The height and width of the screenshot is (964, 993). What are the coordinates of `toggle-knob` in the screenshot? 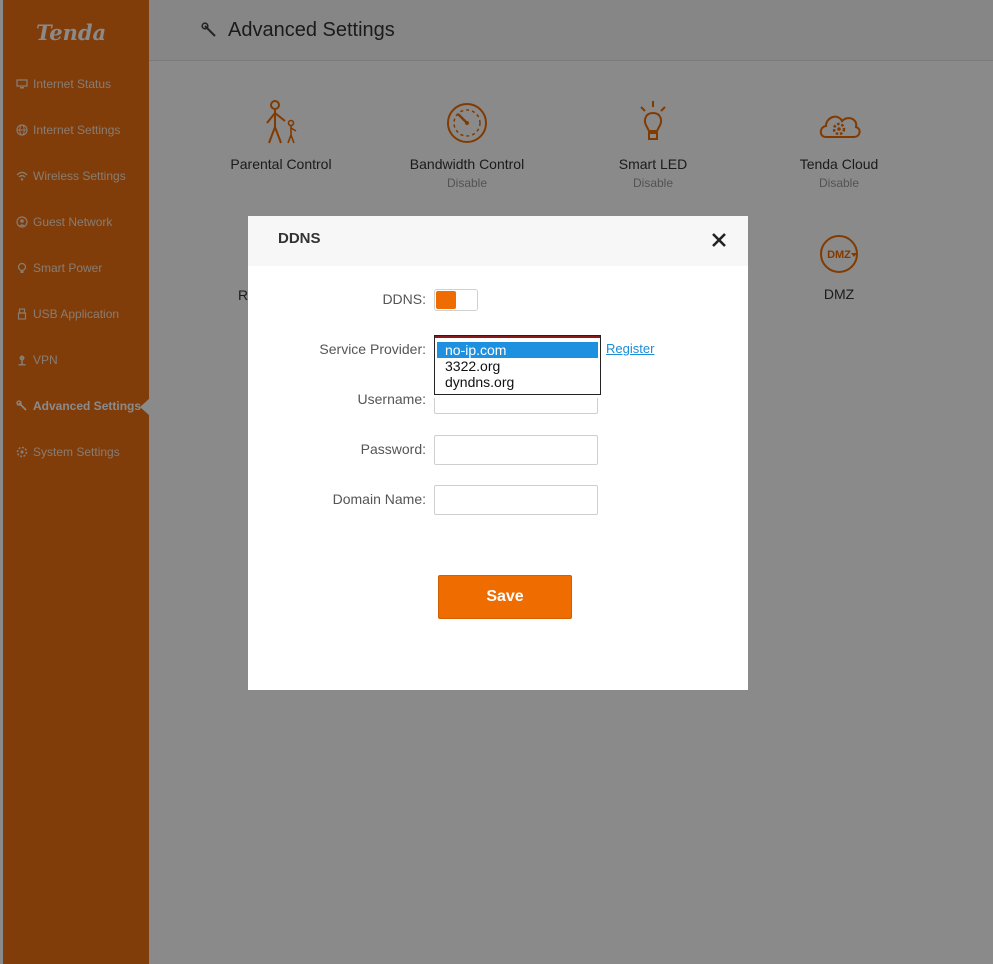 It's located at (446, 300).